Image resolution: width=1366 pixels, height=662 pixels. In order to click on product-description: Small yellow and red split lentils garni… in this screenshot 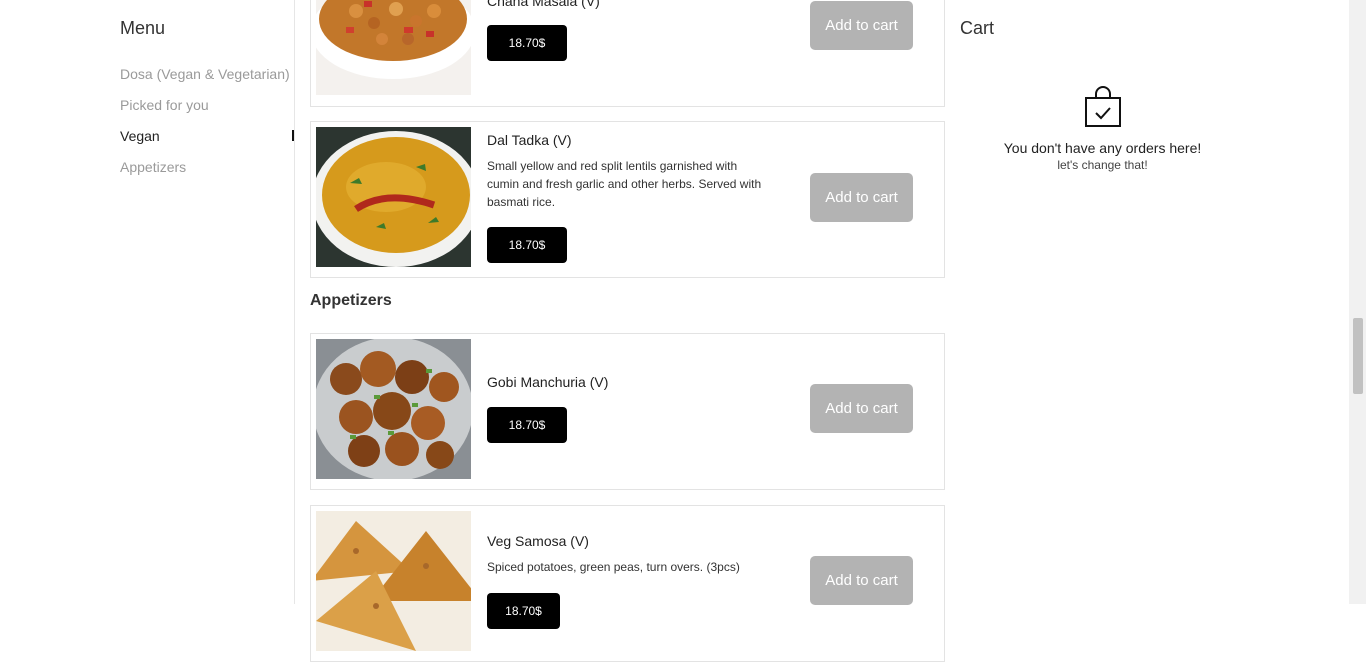, I will do `click(624, 184)`.